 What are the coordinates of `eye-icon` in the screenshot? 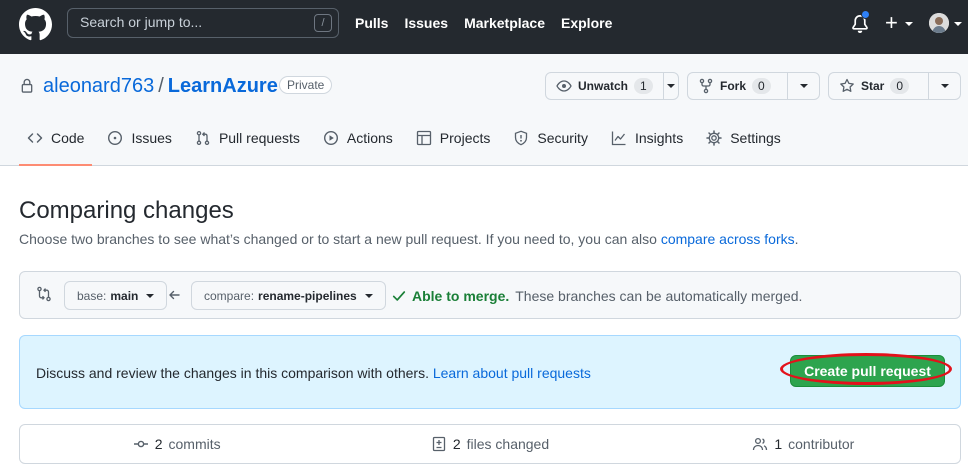 It's located at (564, 86).